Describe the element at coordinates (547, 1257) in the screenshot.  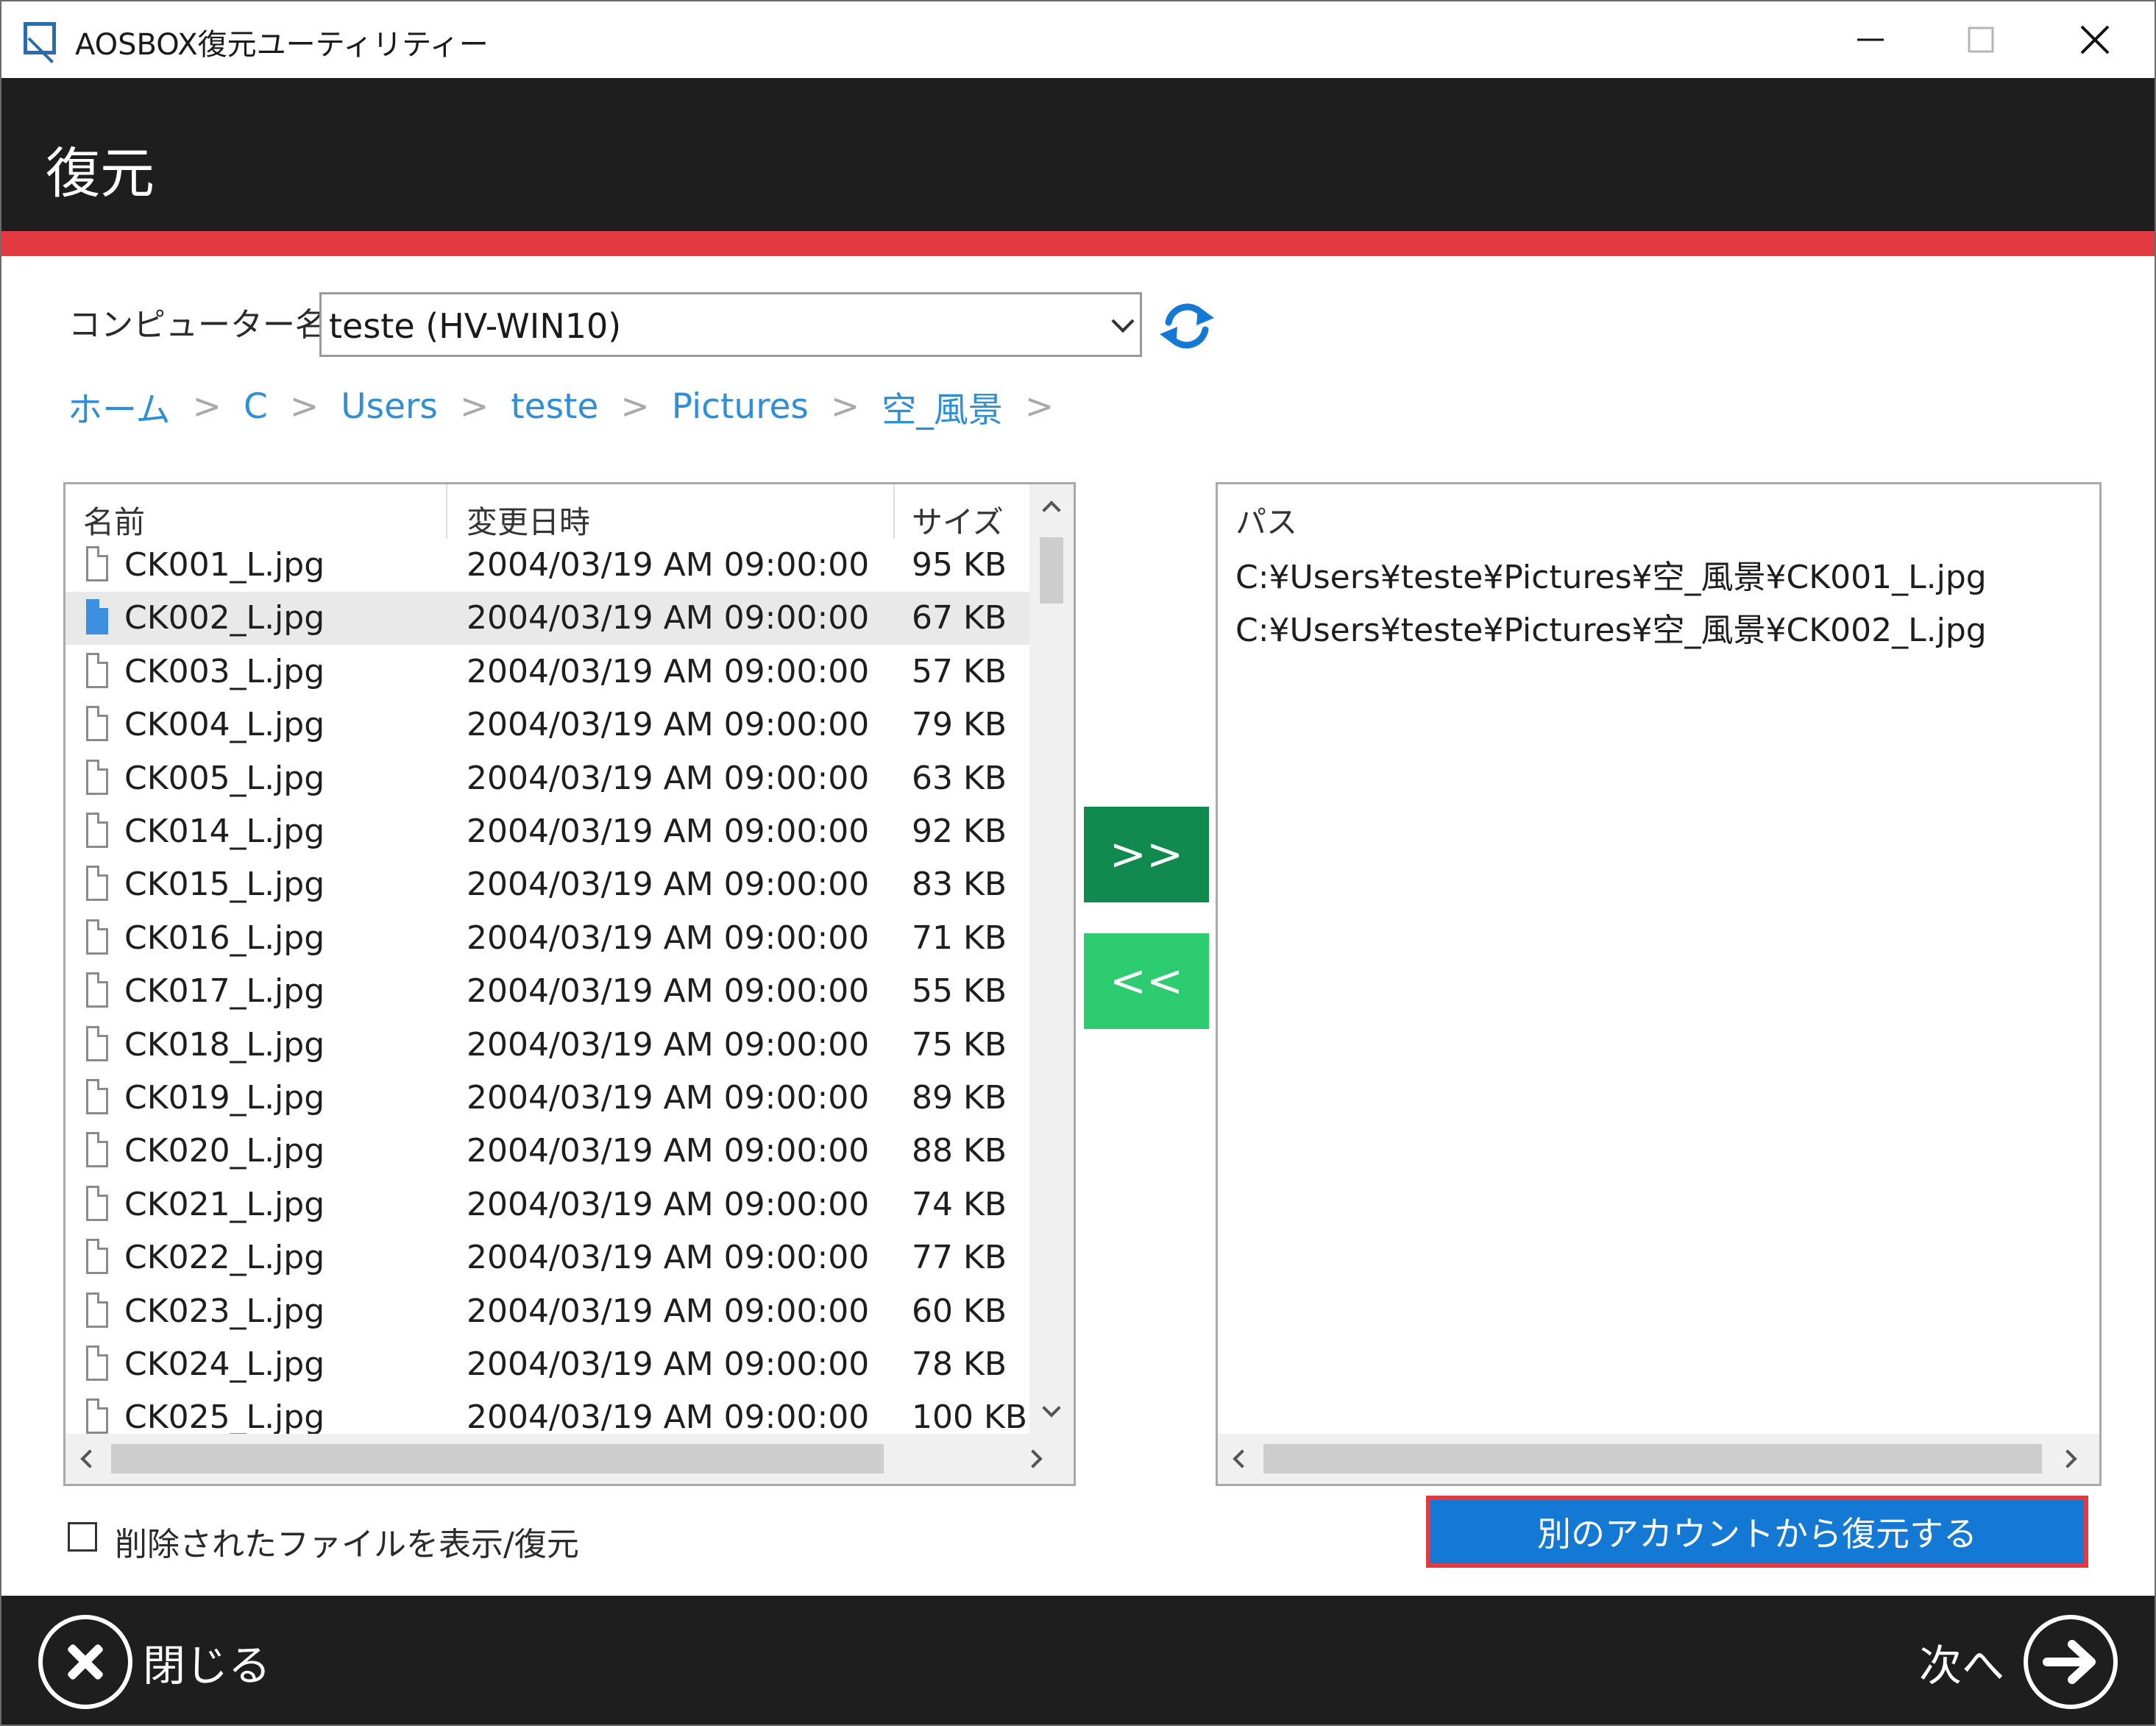
I see `file-row: CK022_L.jpg 2004/03/19 AM 09:00:00 77 KB` at that location.